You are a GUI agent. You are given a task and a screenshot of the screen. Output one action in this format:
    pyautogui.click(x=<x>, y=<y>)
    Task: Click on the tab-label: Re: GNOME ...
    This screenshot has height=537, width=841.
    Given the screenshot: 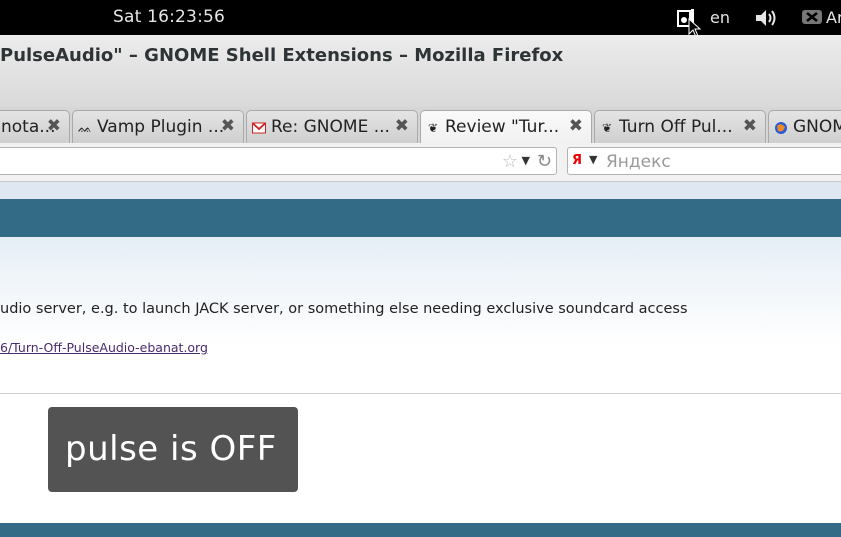 What is the action you would take?
    pyautogui.click(x=330, y=127)
    